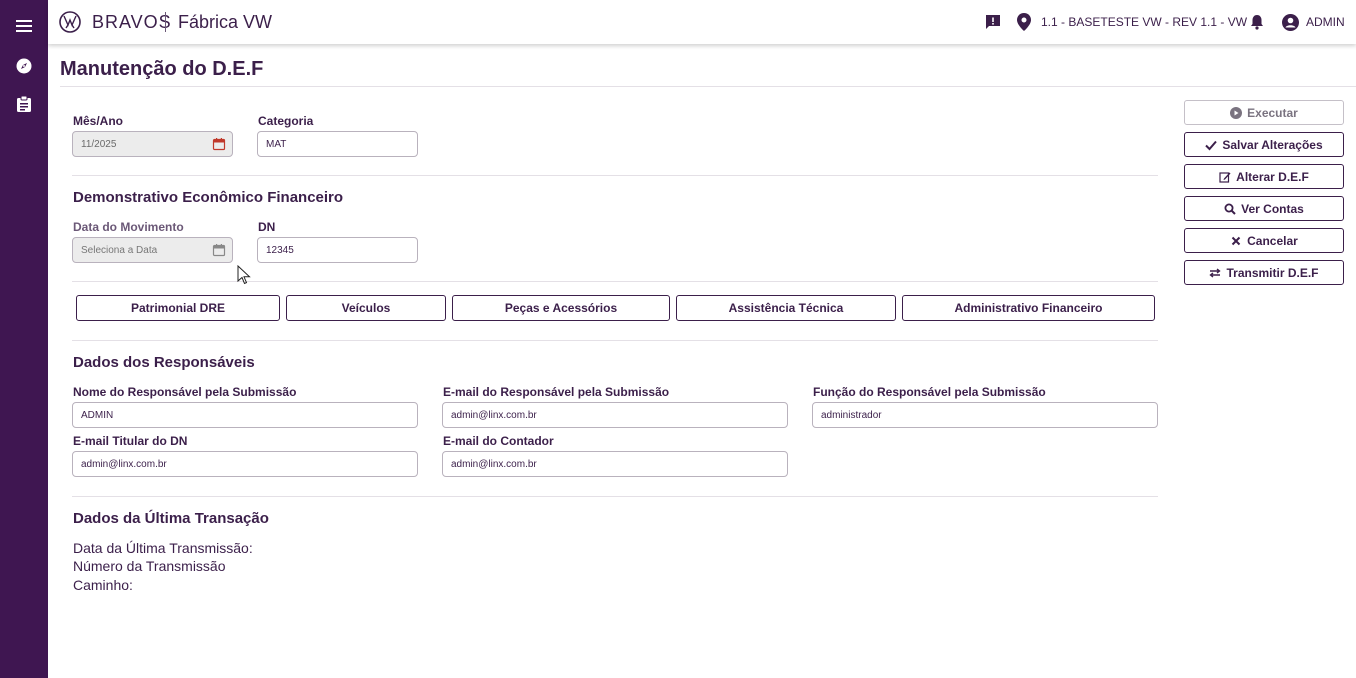 This screenshot has width=1356, height=678. What do you see at coordinates (1230, 209) in the screenshot?
I see `search-icon` at bounding box center [1230, 209].